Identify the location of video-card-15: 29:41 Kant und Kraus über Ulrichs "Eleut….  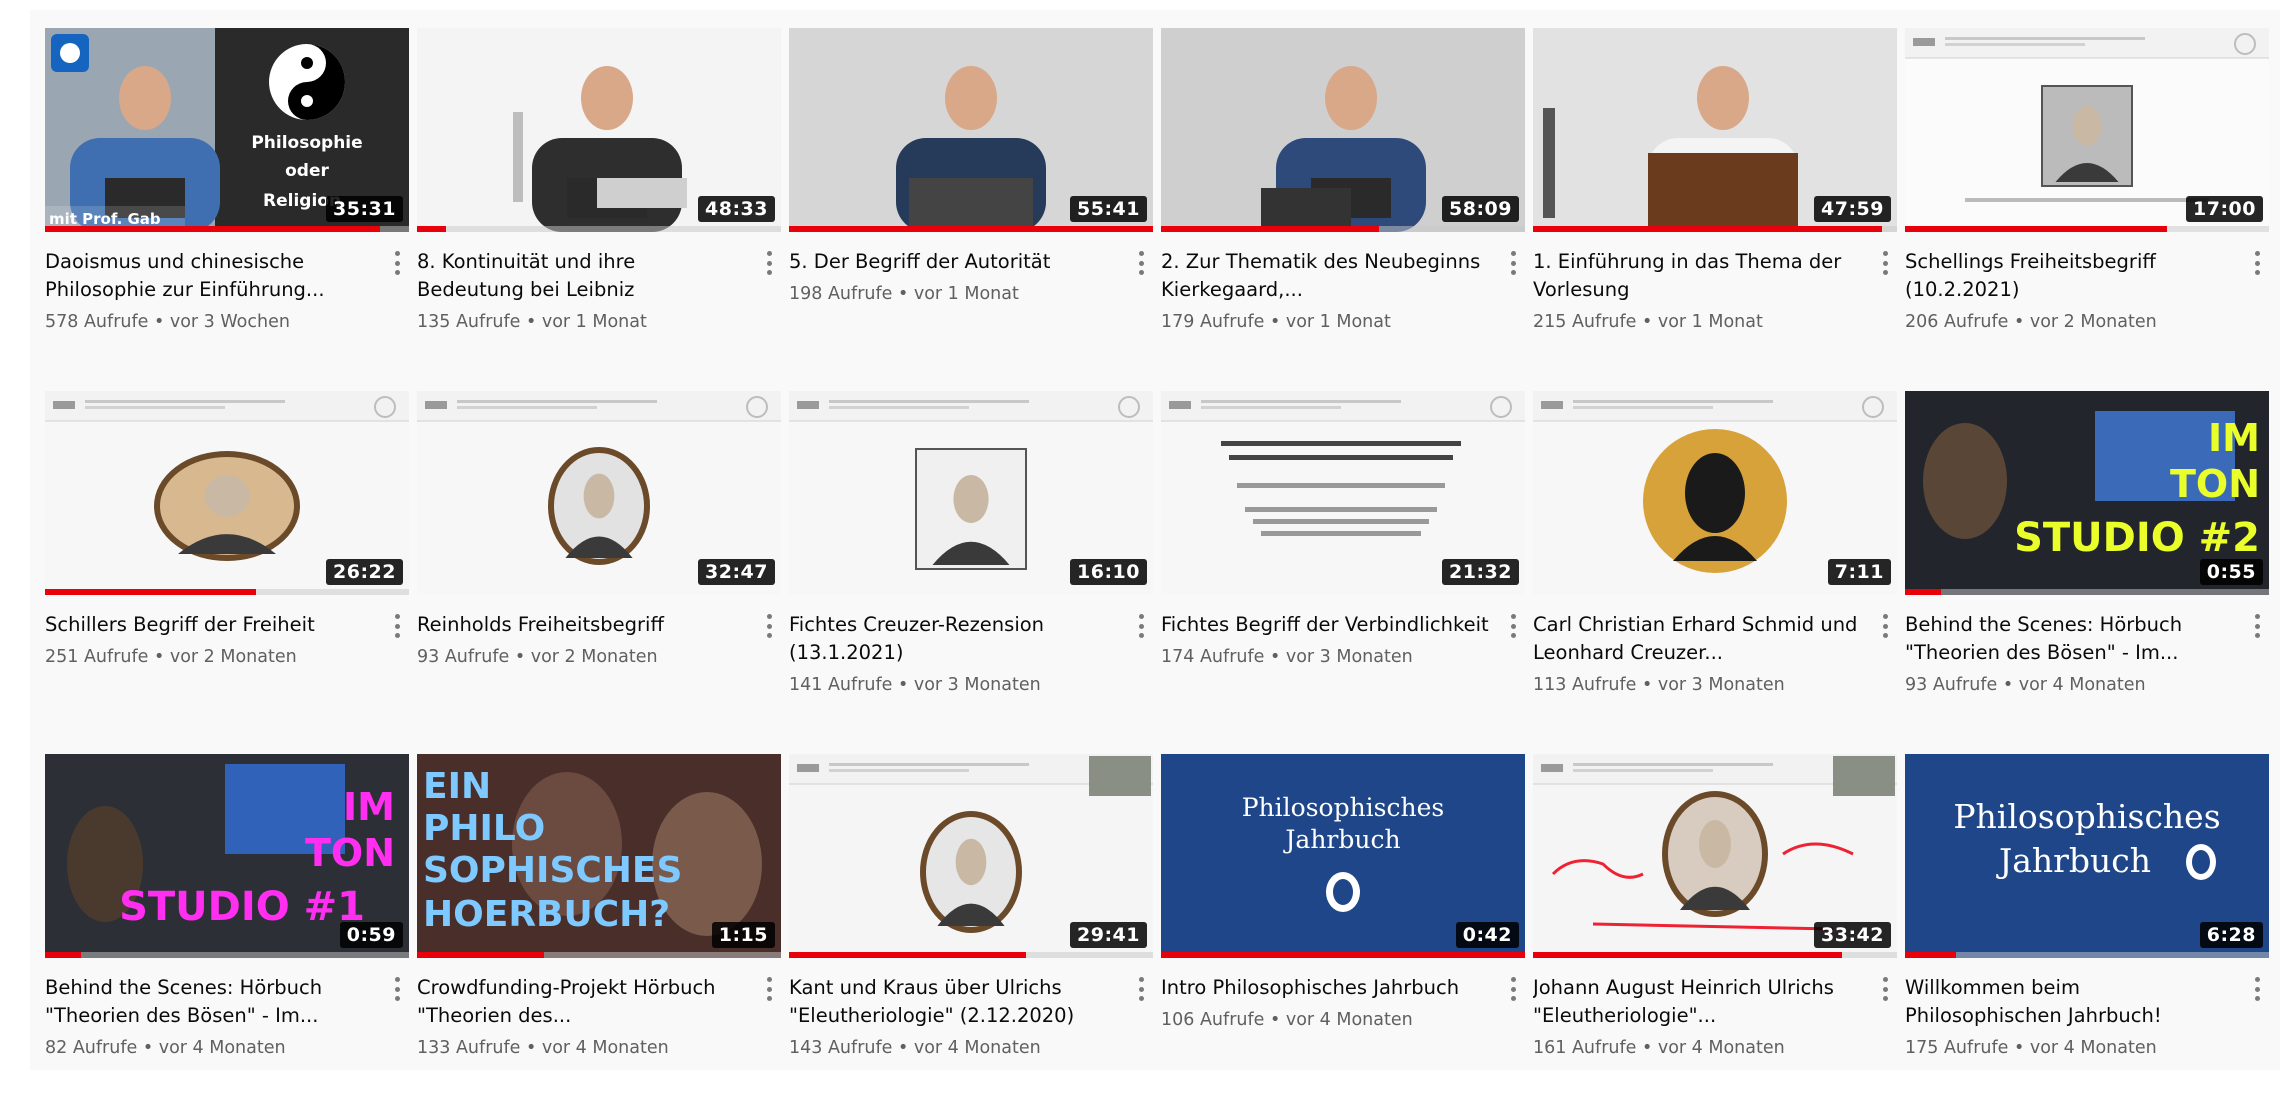
(975, 935).